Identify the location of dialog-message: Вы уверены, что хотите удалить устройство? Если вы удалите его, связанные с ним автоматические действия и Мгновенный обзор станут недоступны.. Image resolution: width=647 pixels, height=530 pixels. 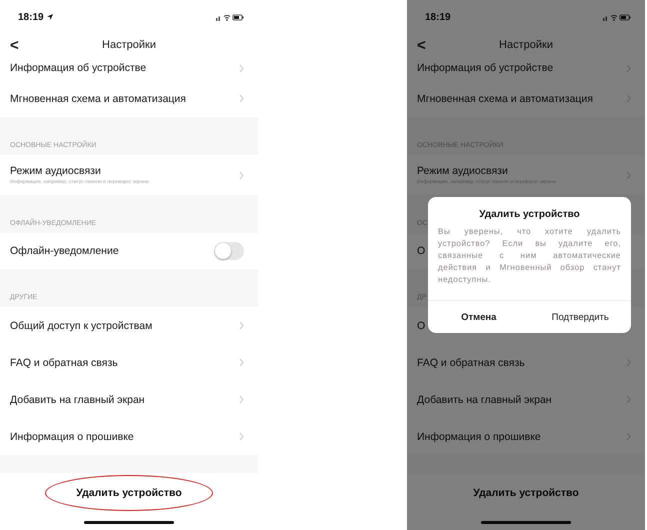
(529, 256).